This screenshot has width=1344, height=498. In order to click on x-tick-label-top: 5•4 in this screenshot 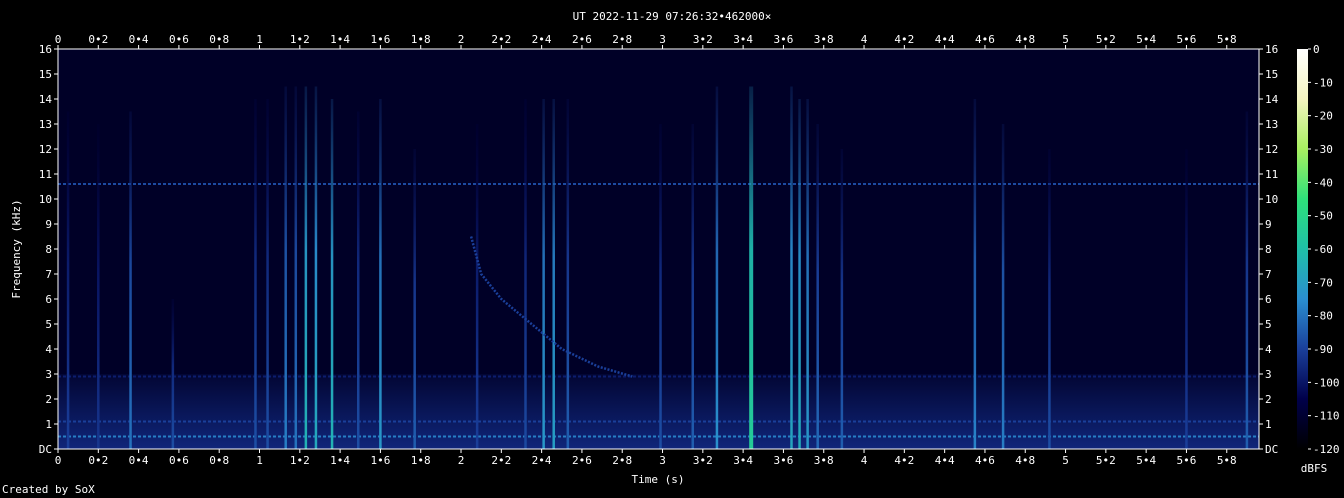, I will do `click(1146, 39)`.